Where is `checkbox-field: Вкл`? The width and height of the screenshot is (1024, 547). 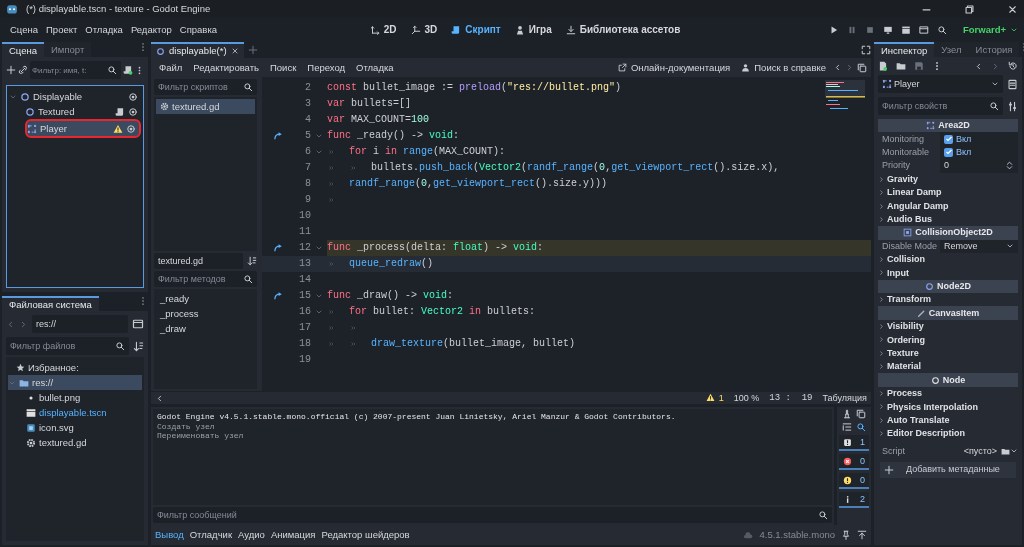
checkbox-field: Вкл is located at coordinates (979, 139).